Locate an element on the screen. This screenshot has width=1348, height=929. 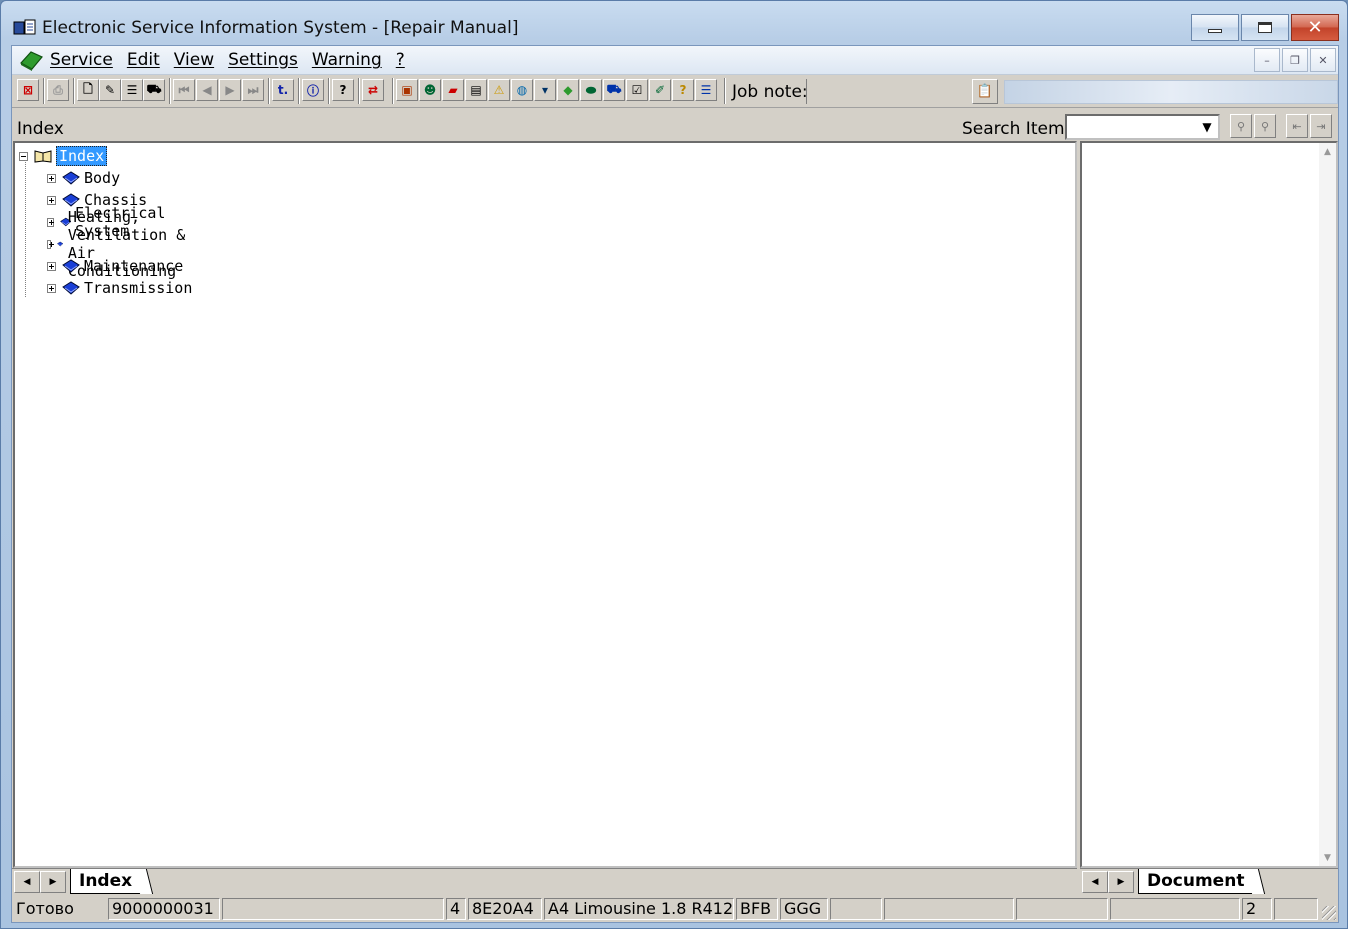
mdi-close-button: ✕ is located at coordinates (1323, 60).